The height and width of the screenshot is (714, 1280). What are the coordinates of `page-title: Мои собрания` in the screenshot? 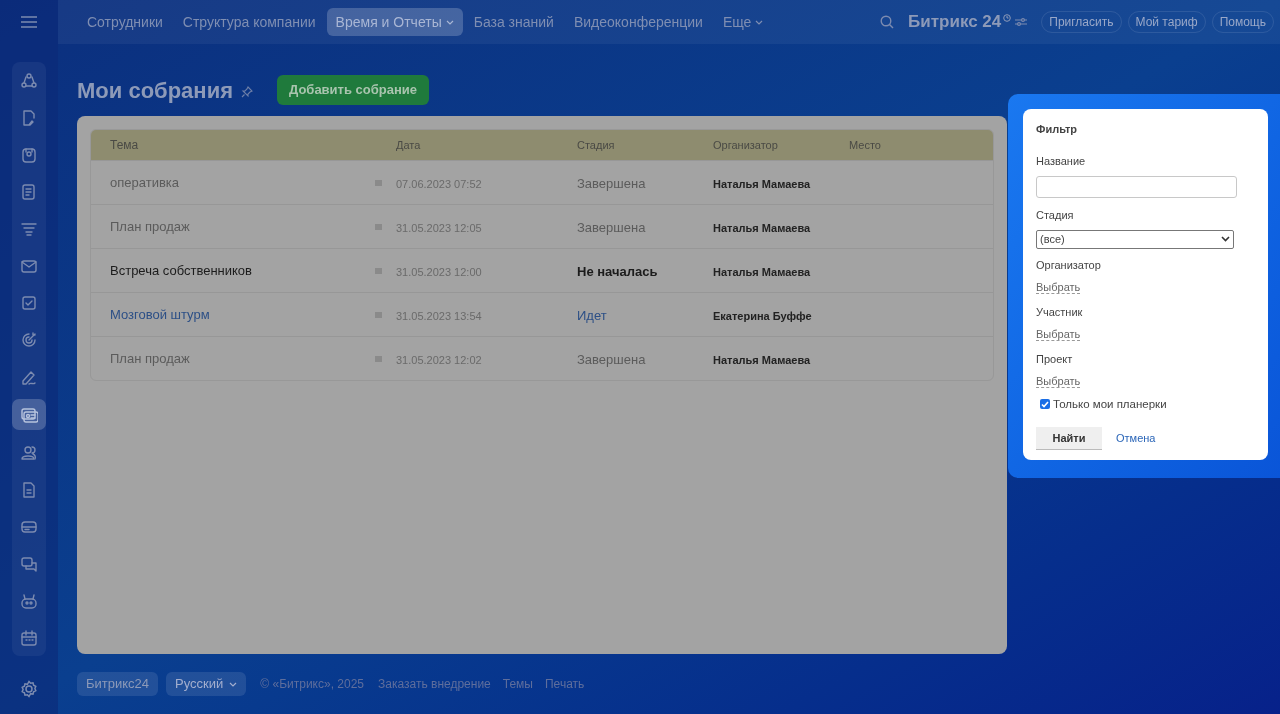 It's located at (155, 90).